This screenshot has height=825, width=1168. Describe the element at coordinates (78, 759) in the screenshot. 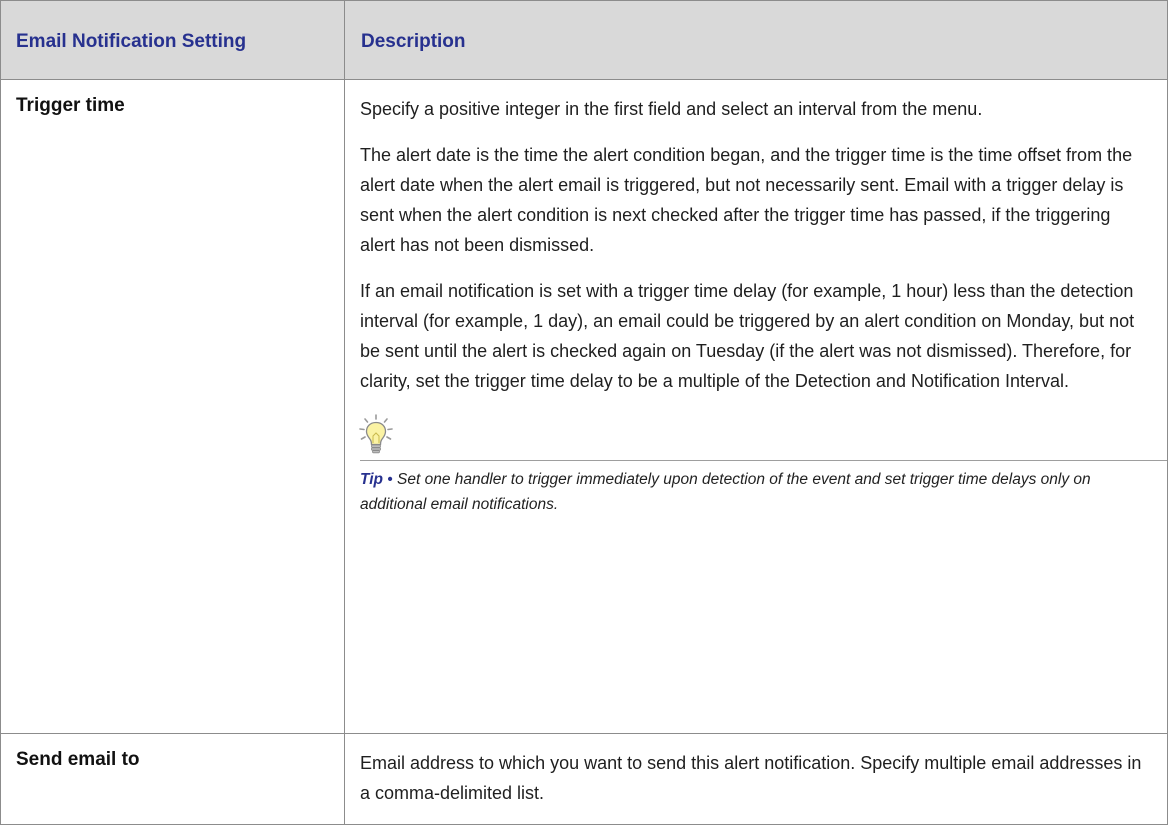

I see `setting-name-send-email-to: Send email to` at that location.